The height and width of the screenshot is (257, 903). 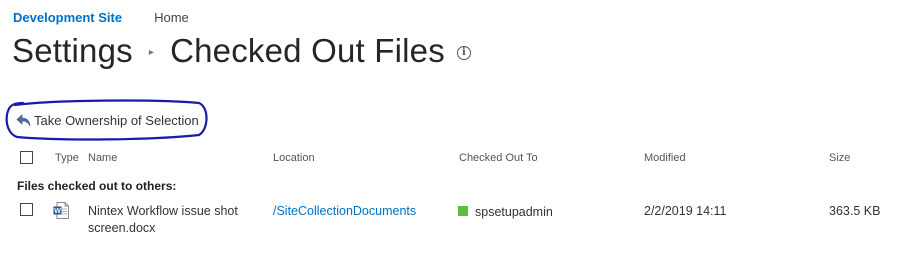 What do you see at coordinates (116, 120) in the screenshot?
I see `take-ownership-label: Take Ownership of Selection` at bounding box center [116, 120].